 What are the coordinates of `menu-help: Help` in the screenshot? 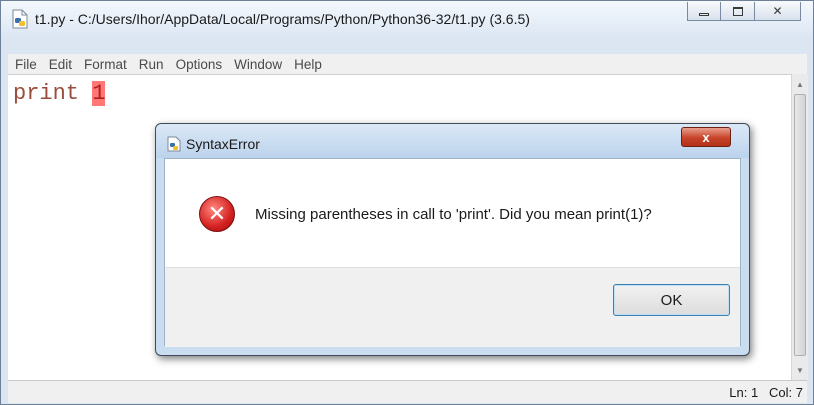 It's located at (307, 64).